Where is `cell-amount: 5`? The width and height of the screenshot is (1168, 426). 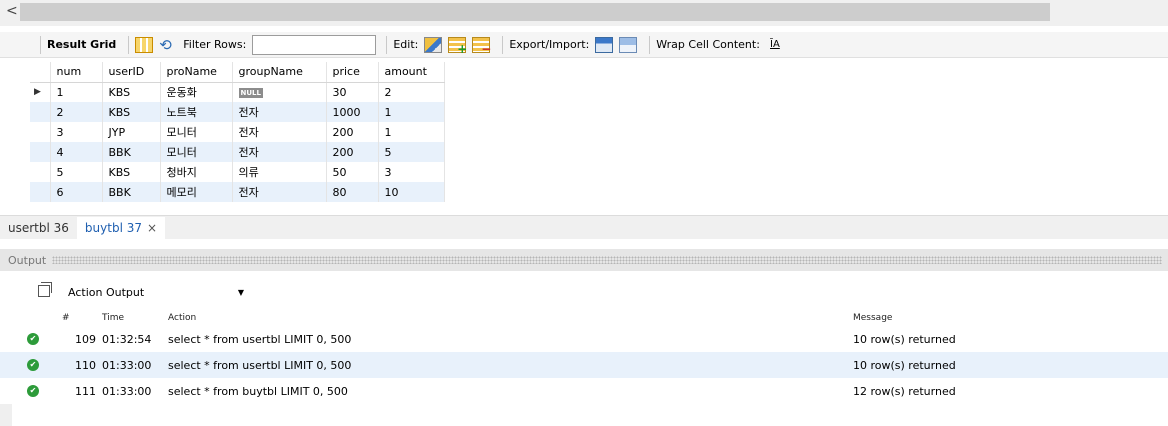
cell-amount: 5 is located at coordinates (411, 152).